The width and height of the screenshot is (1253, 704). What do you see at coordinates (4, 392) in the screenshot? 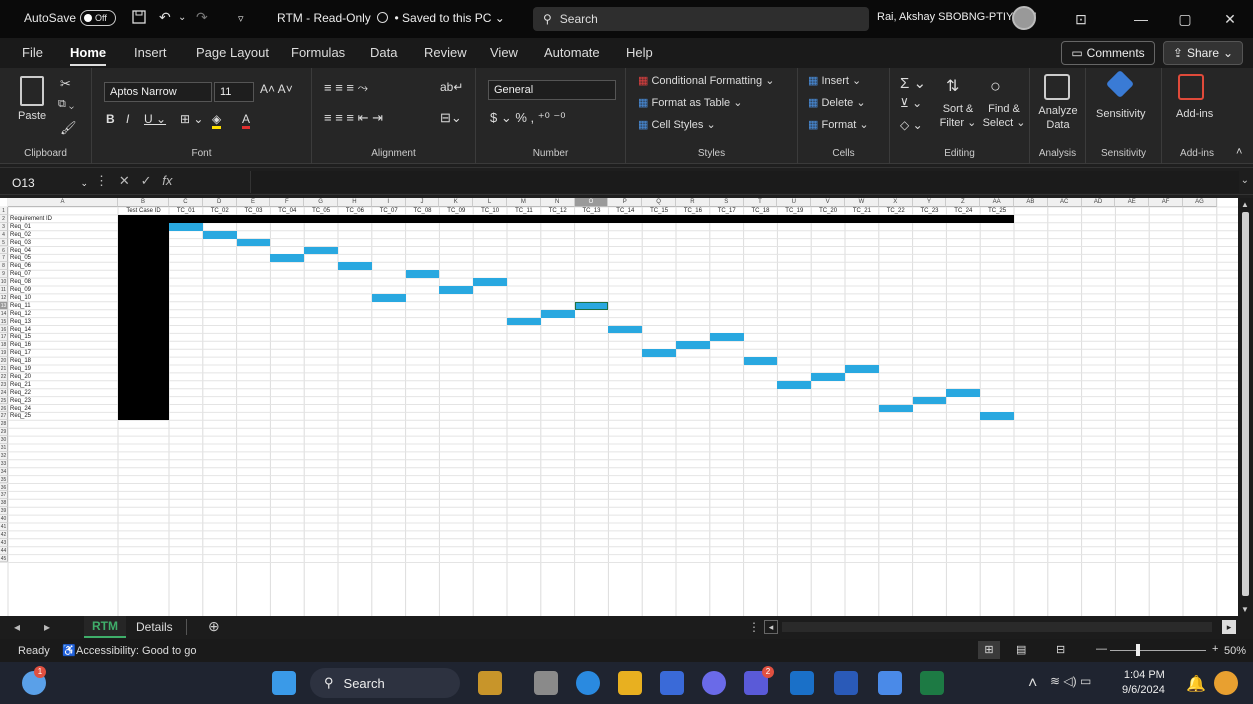
I see `row-header: 24` at bounding box center [4, 392].